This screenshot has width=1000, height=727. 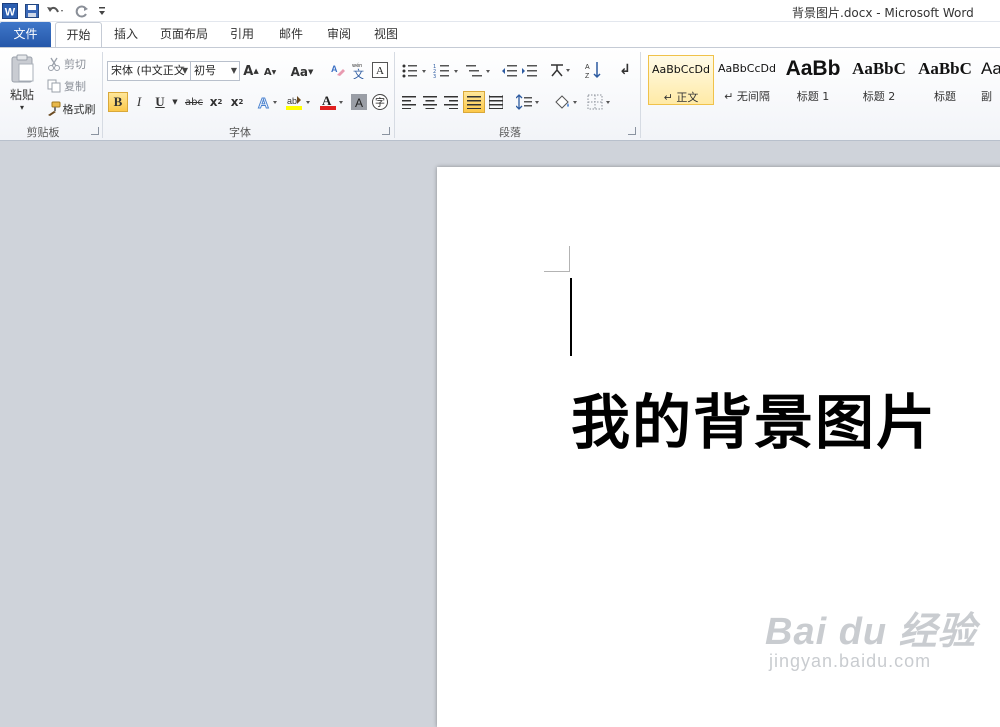 What do you see at coordinates (22, 94) in the screenshot?
I see `paste-button: 粘贴` at bounding box center [22, 94].